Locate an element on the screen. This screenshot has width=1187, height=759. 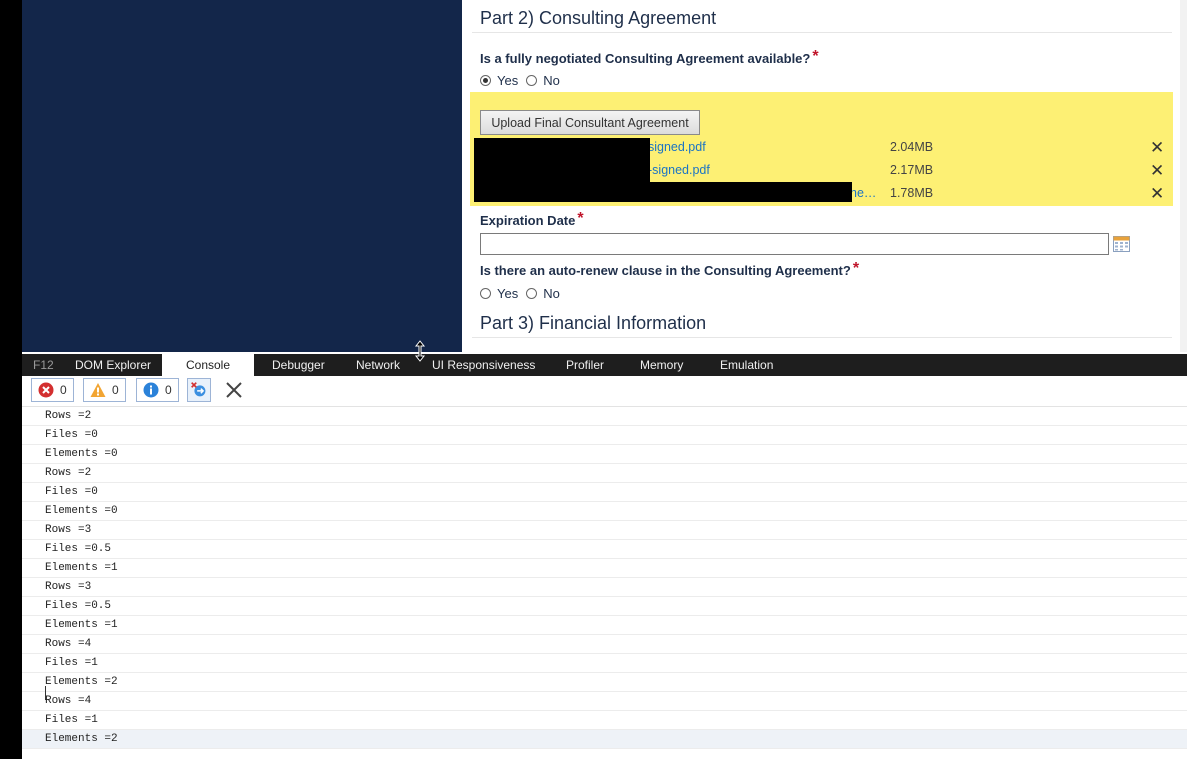
left-black-strip is located at coordinates (11, 379).